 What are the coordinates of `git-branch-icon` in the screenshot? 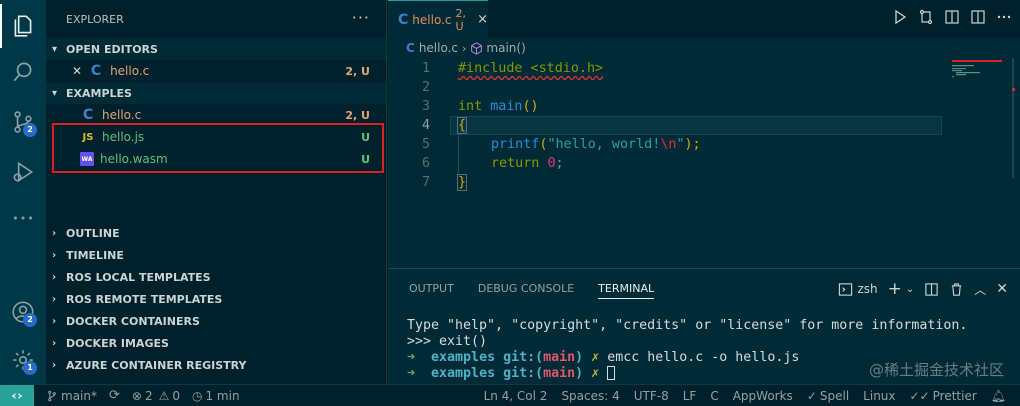 It's located at (52, 395).